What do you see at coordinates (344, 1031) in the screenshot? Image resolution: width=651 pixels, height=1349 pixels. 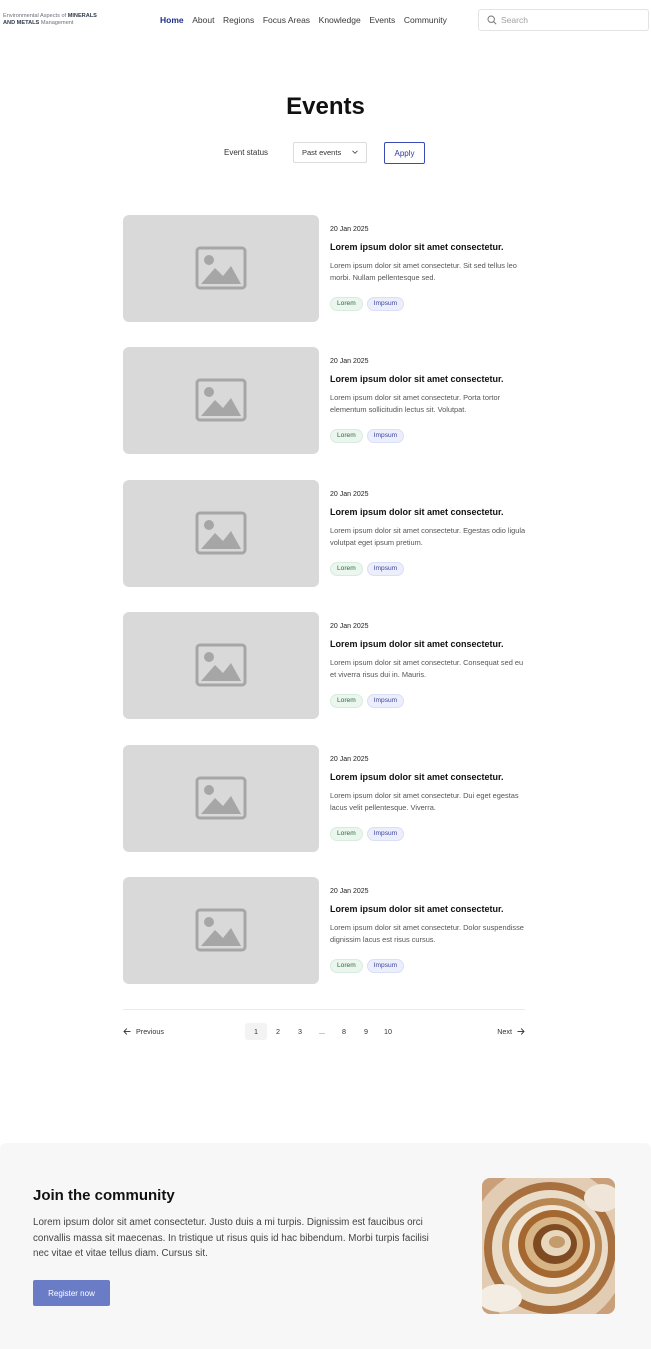 I see `page-8: 8` at bounding box center [344, 1031].